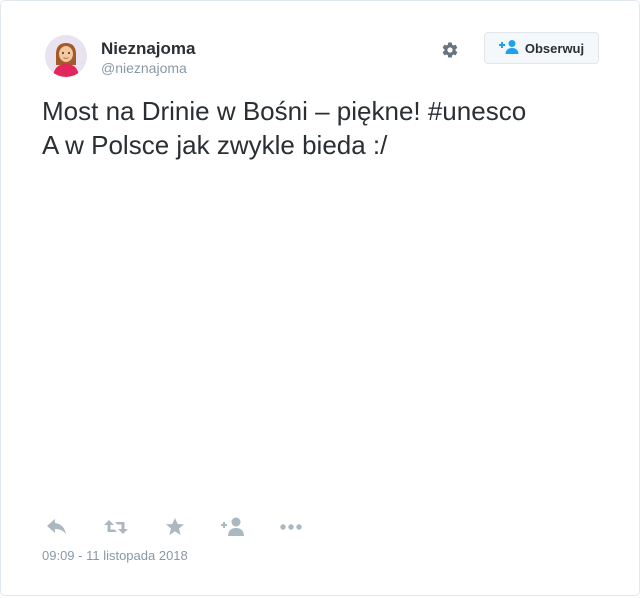  I want to click on follow-button-label: Obserwuj, so click(554, 48).